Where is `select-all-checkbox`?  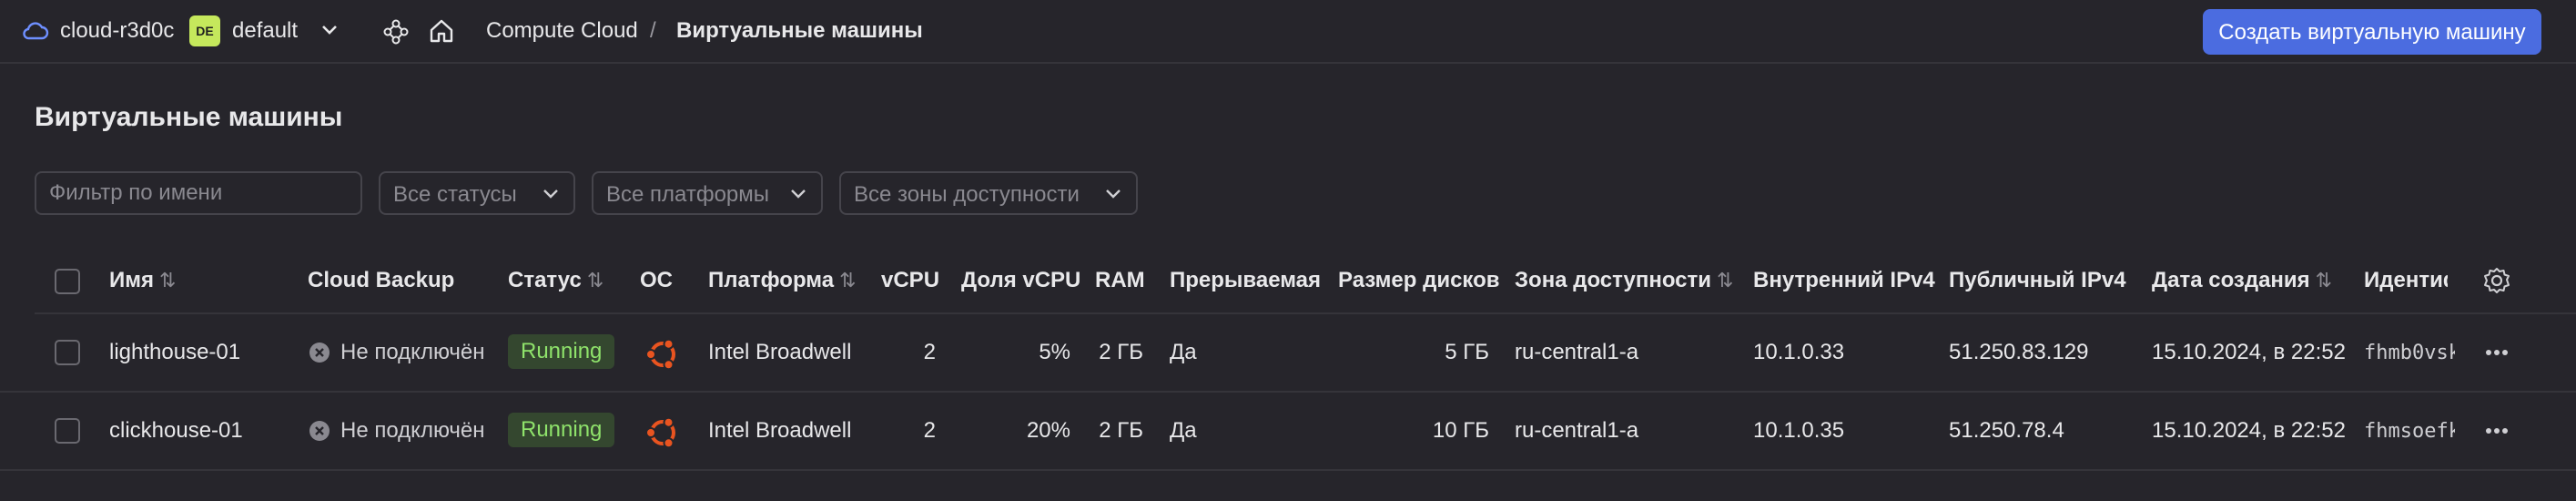 select-all-checkbox is located at coordinates (67, 281).